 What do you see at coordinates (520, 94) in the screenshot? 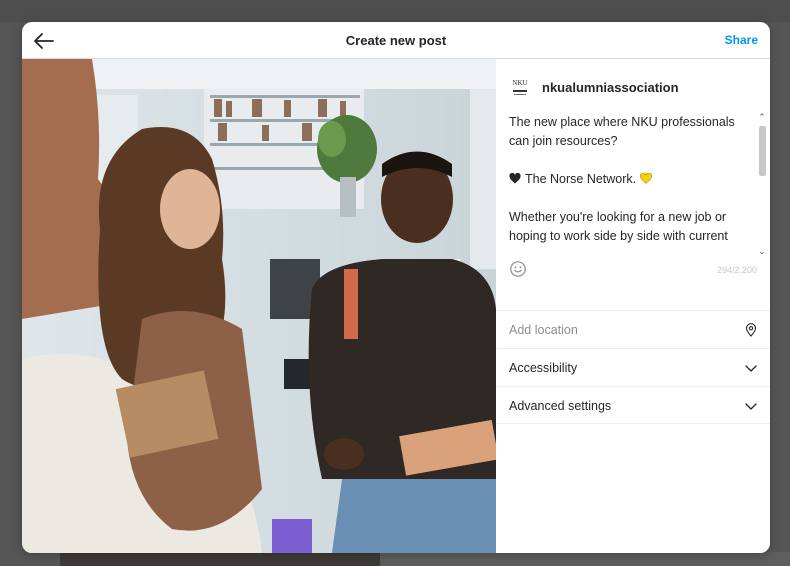
I see `avatar-logo-line` at bounding box center [520, 94].